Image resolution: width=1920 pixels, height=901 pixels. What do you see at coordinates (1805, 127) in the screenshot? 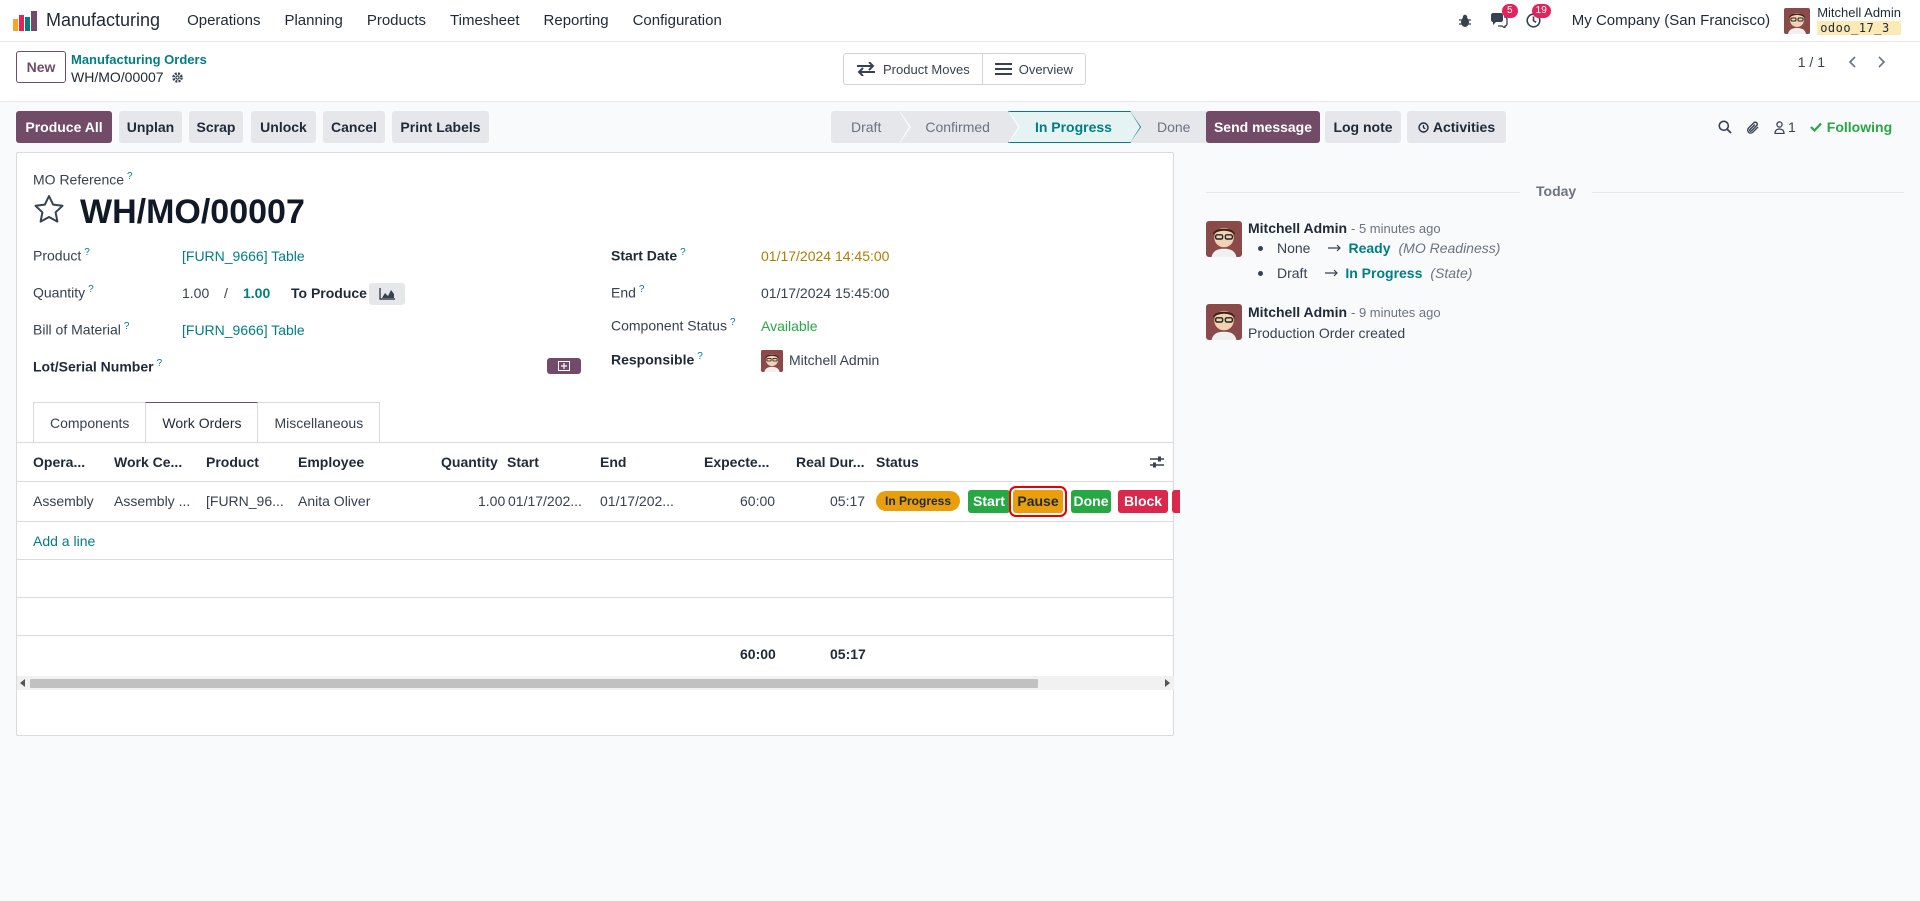
I see `chatter-toolbar: 1 Following` at bounding box center [1805, 127].